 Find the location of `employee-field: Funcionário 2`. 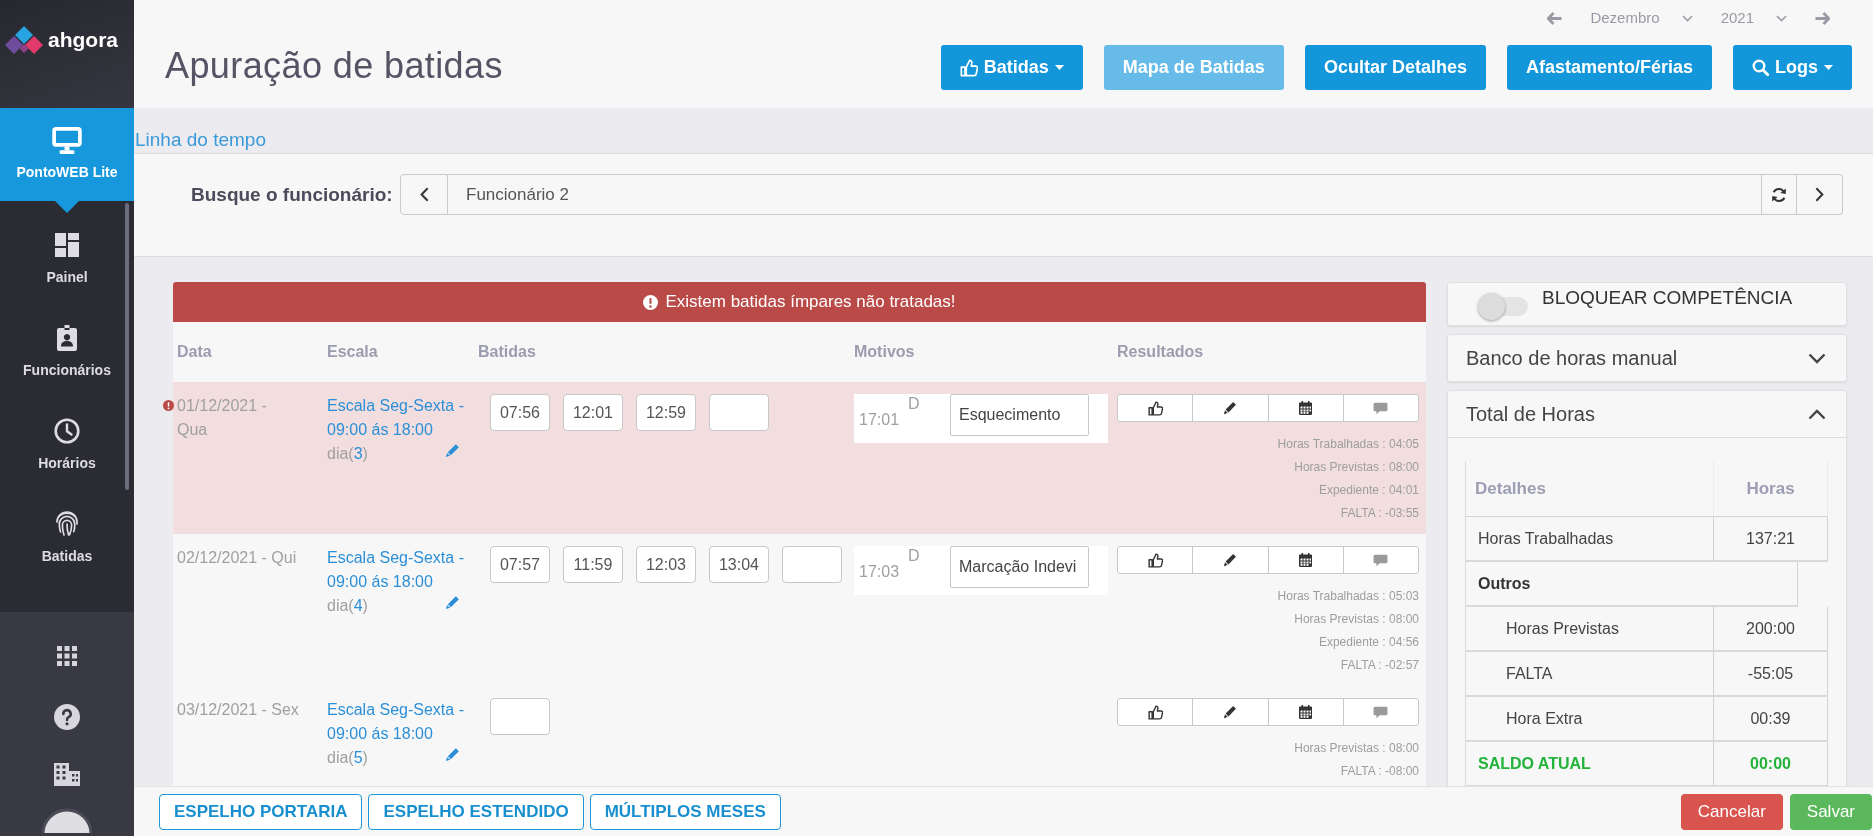

employee-field: Funcionário 2 is located at coordinates (1104, 194).